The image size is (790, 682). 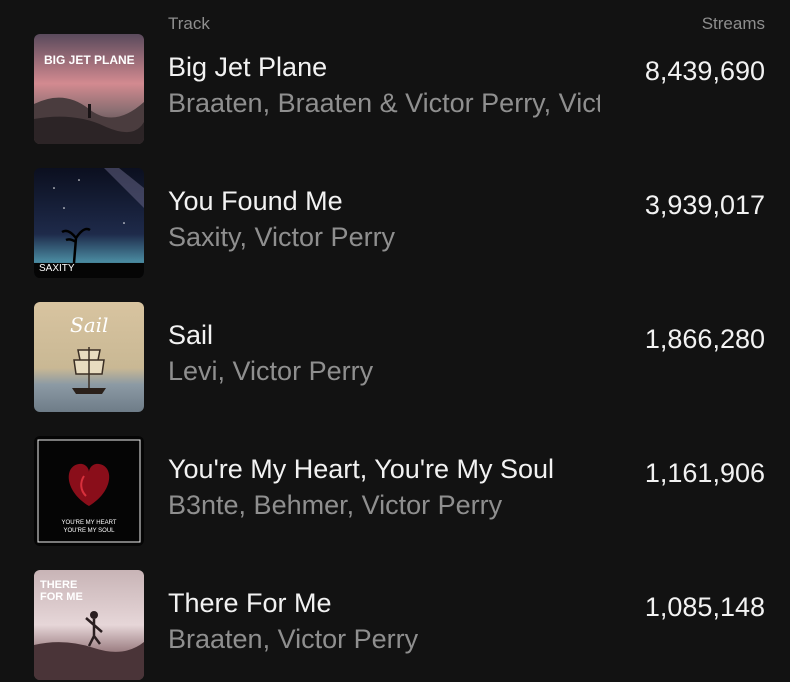 I want to click on stream-count: 1,866,280, so click(x=704, y=339).